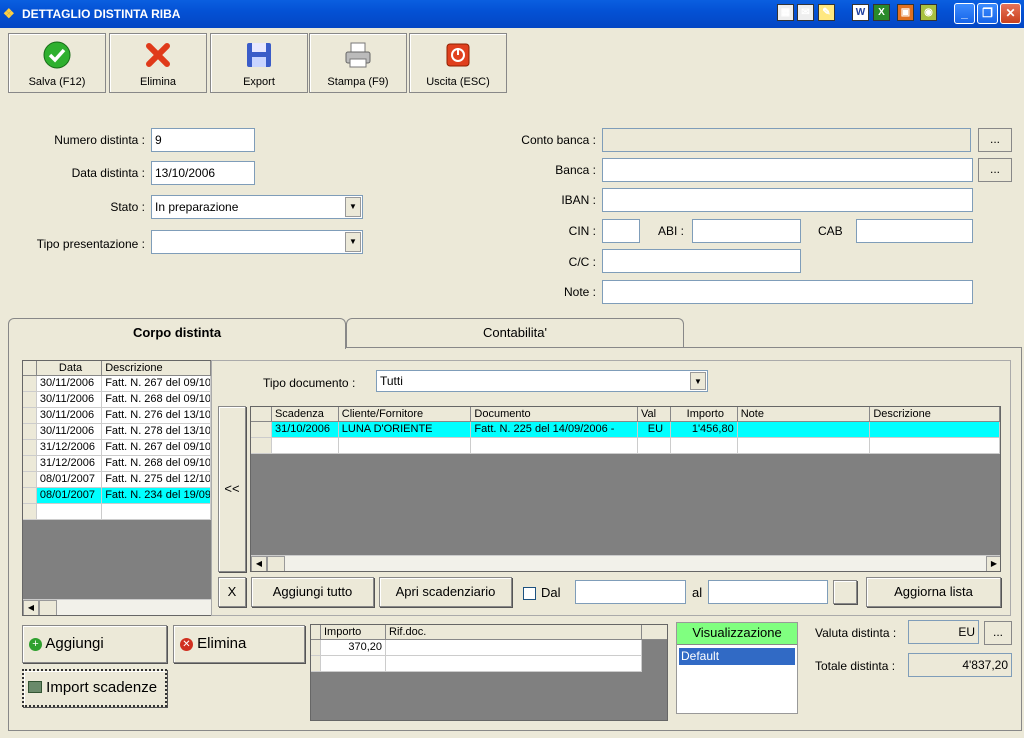 The image size is (1024, 738). Describe the element at coordinates (737, 634) in the screenshot. I see `visualizzazione-header: Visualizzazione` at that location.